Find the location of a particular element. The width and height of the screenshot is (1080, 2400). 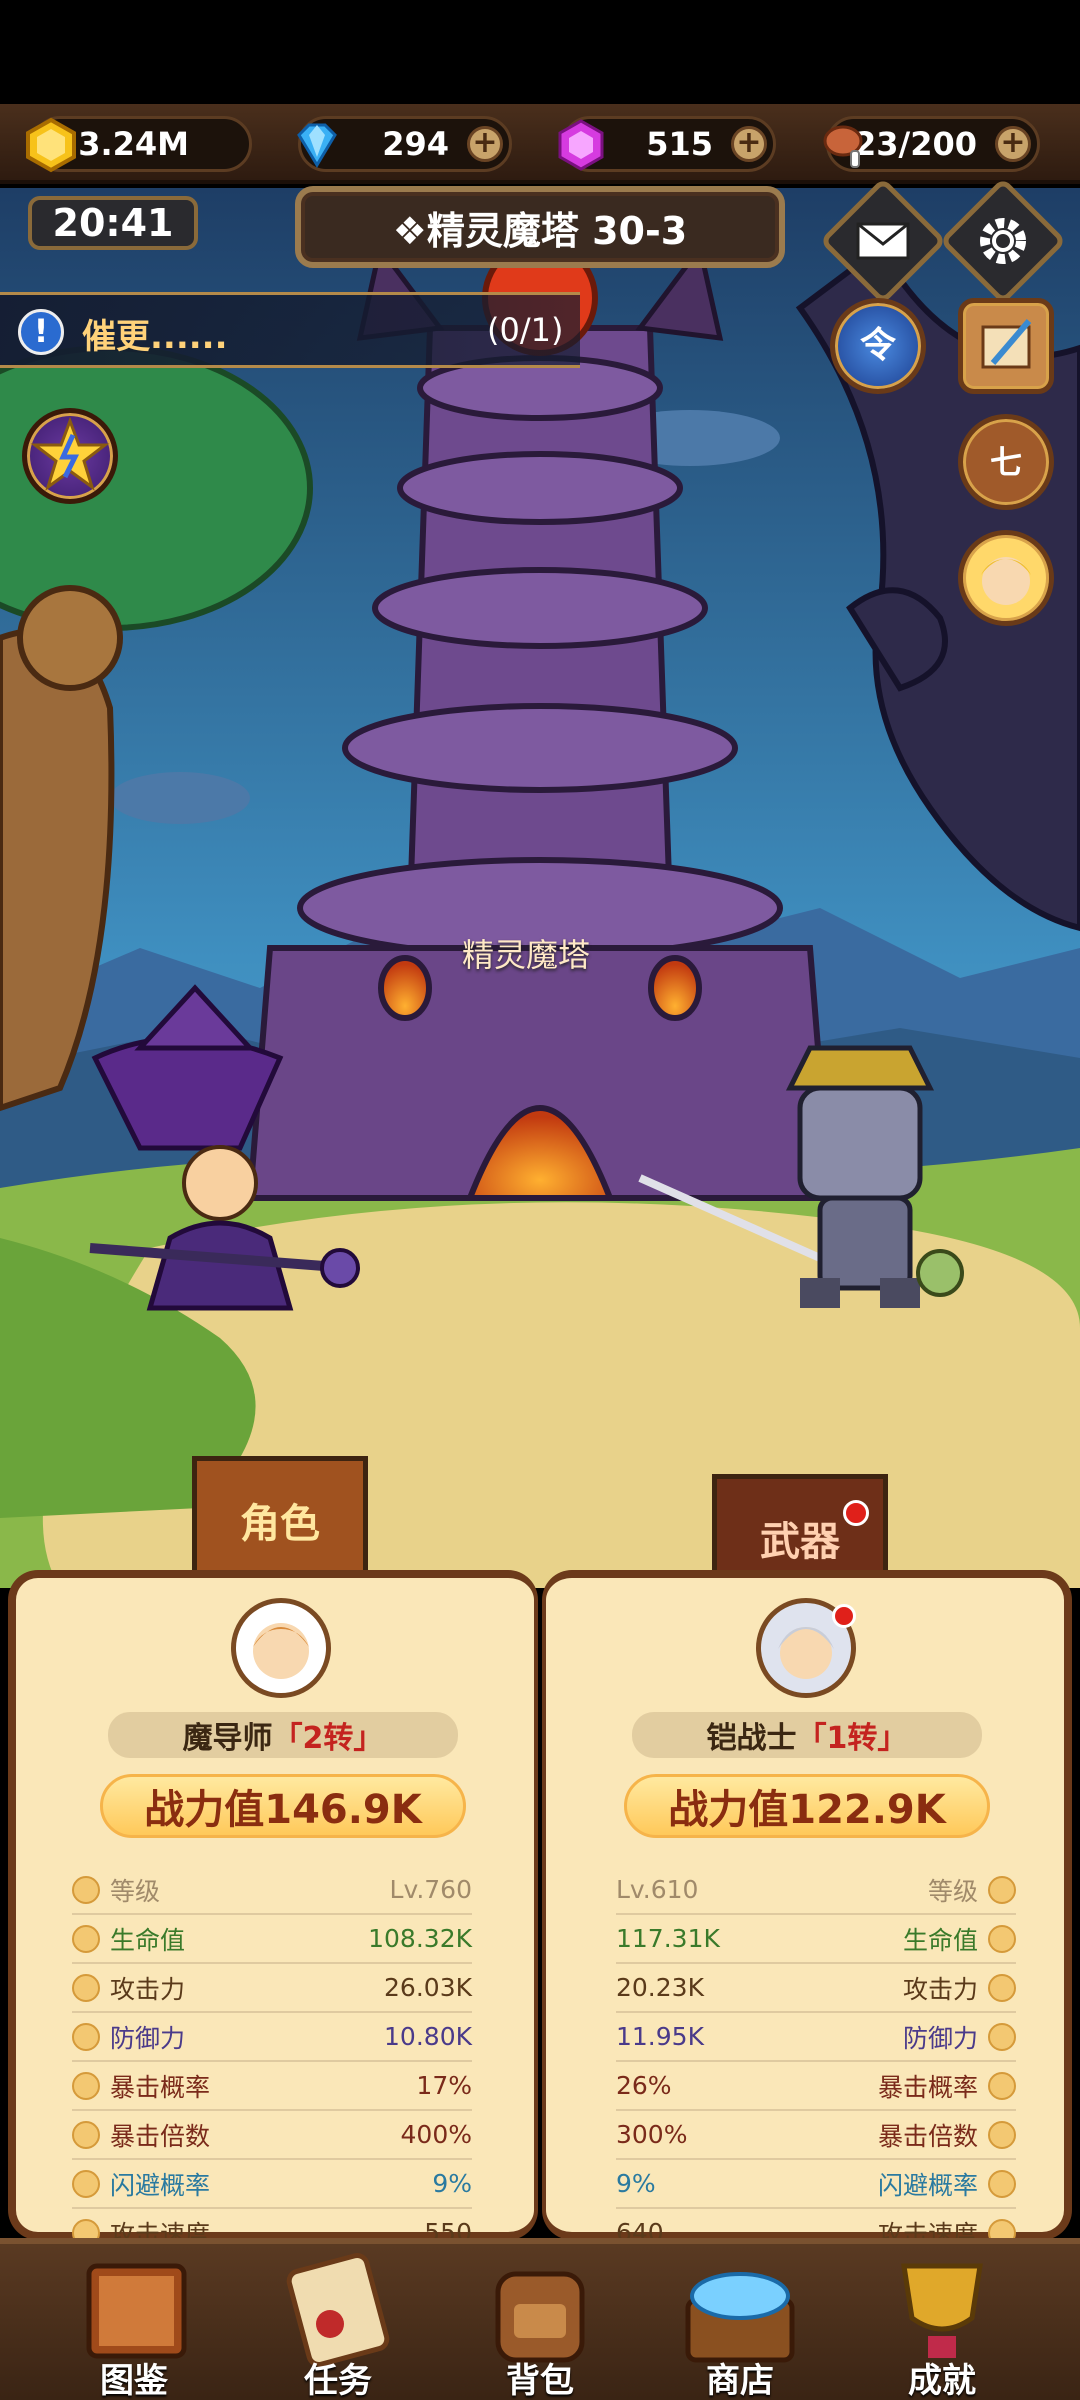

stat-value: 10.80K is located at coordinates (428, 2036).